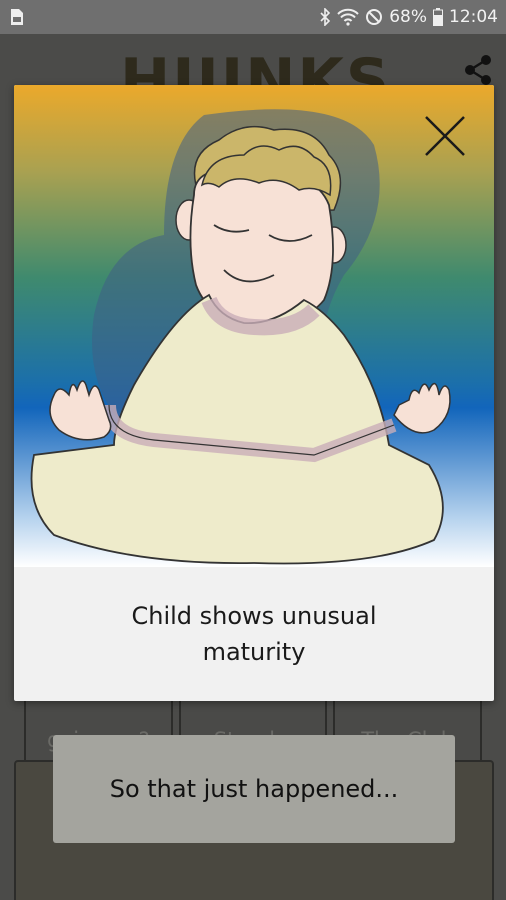 This screenshot has height=900, width=506. Describe the element at coordinates (325, 17) in the screenshot. I see `bluetooth-icon` at that location.